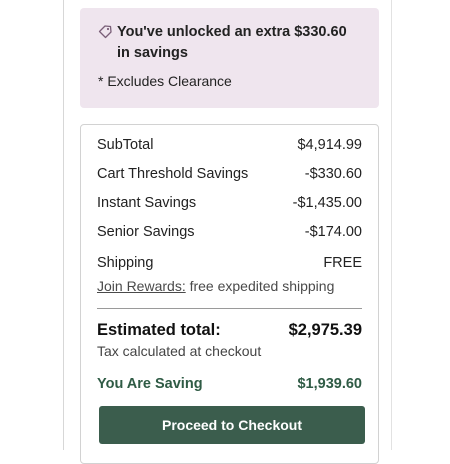 The width and height of the screenshot is (450, 464). I want to click on tax-note: Tax calculated at checkout, so click(179, 351).